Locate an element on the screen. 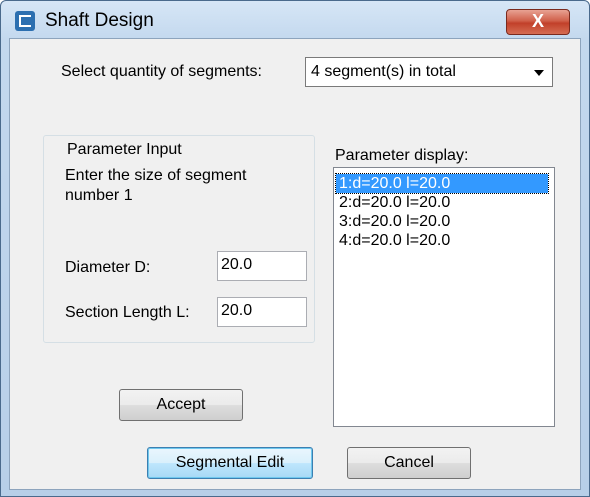 This screenshot has height=497, width=590. list-item: 4:d=20.0 l=20.0 is located at coordinates (442, 240).